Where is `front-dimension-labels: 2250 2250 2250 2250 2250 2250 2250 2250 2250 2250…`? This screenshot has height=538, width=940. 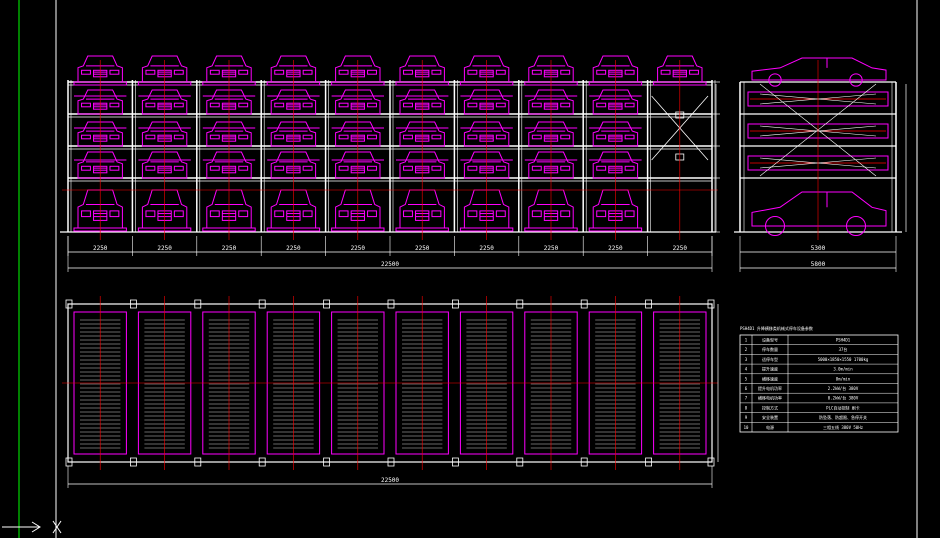 front-dimension-labels: 2250 2250 2250 2250 2250 2250 2250 2250 2250 2250… is located at coordinates (390, 254).